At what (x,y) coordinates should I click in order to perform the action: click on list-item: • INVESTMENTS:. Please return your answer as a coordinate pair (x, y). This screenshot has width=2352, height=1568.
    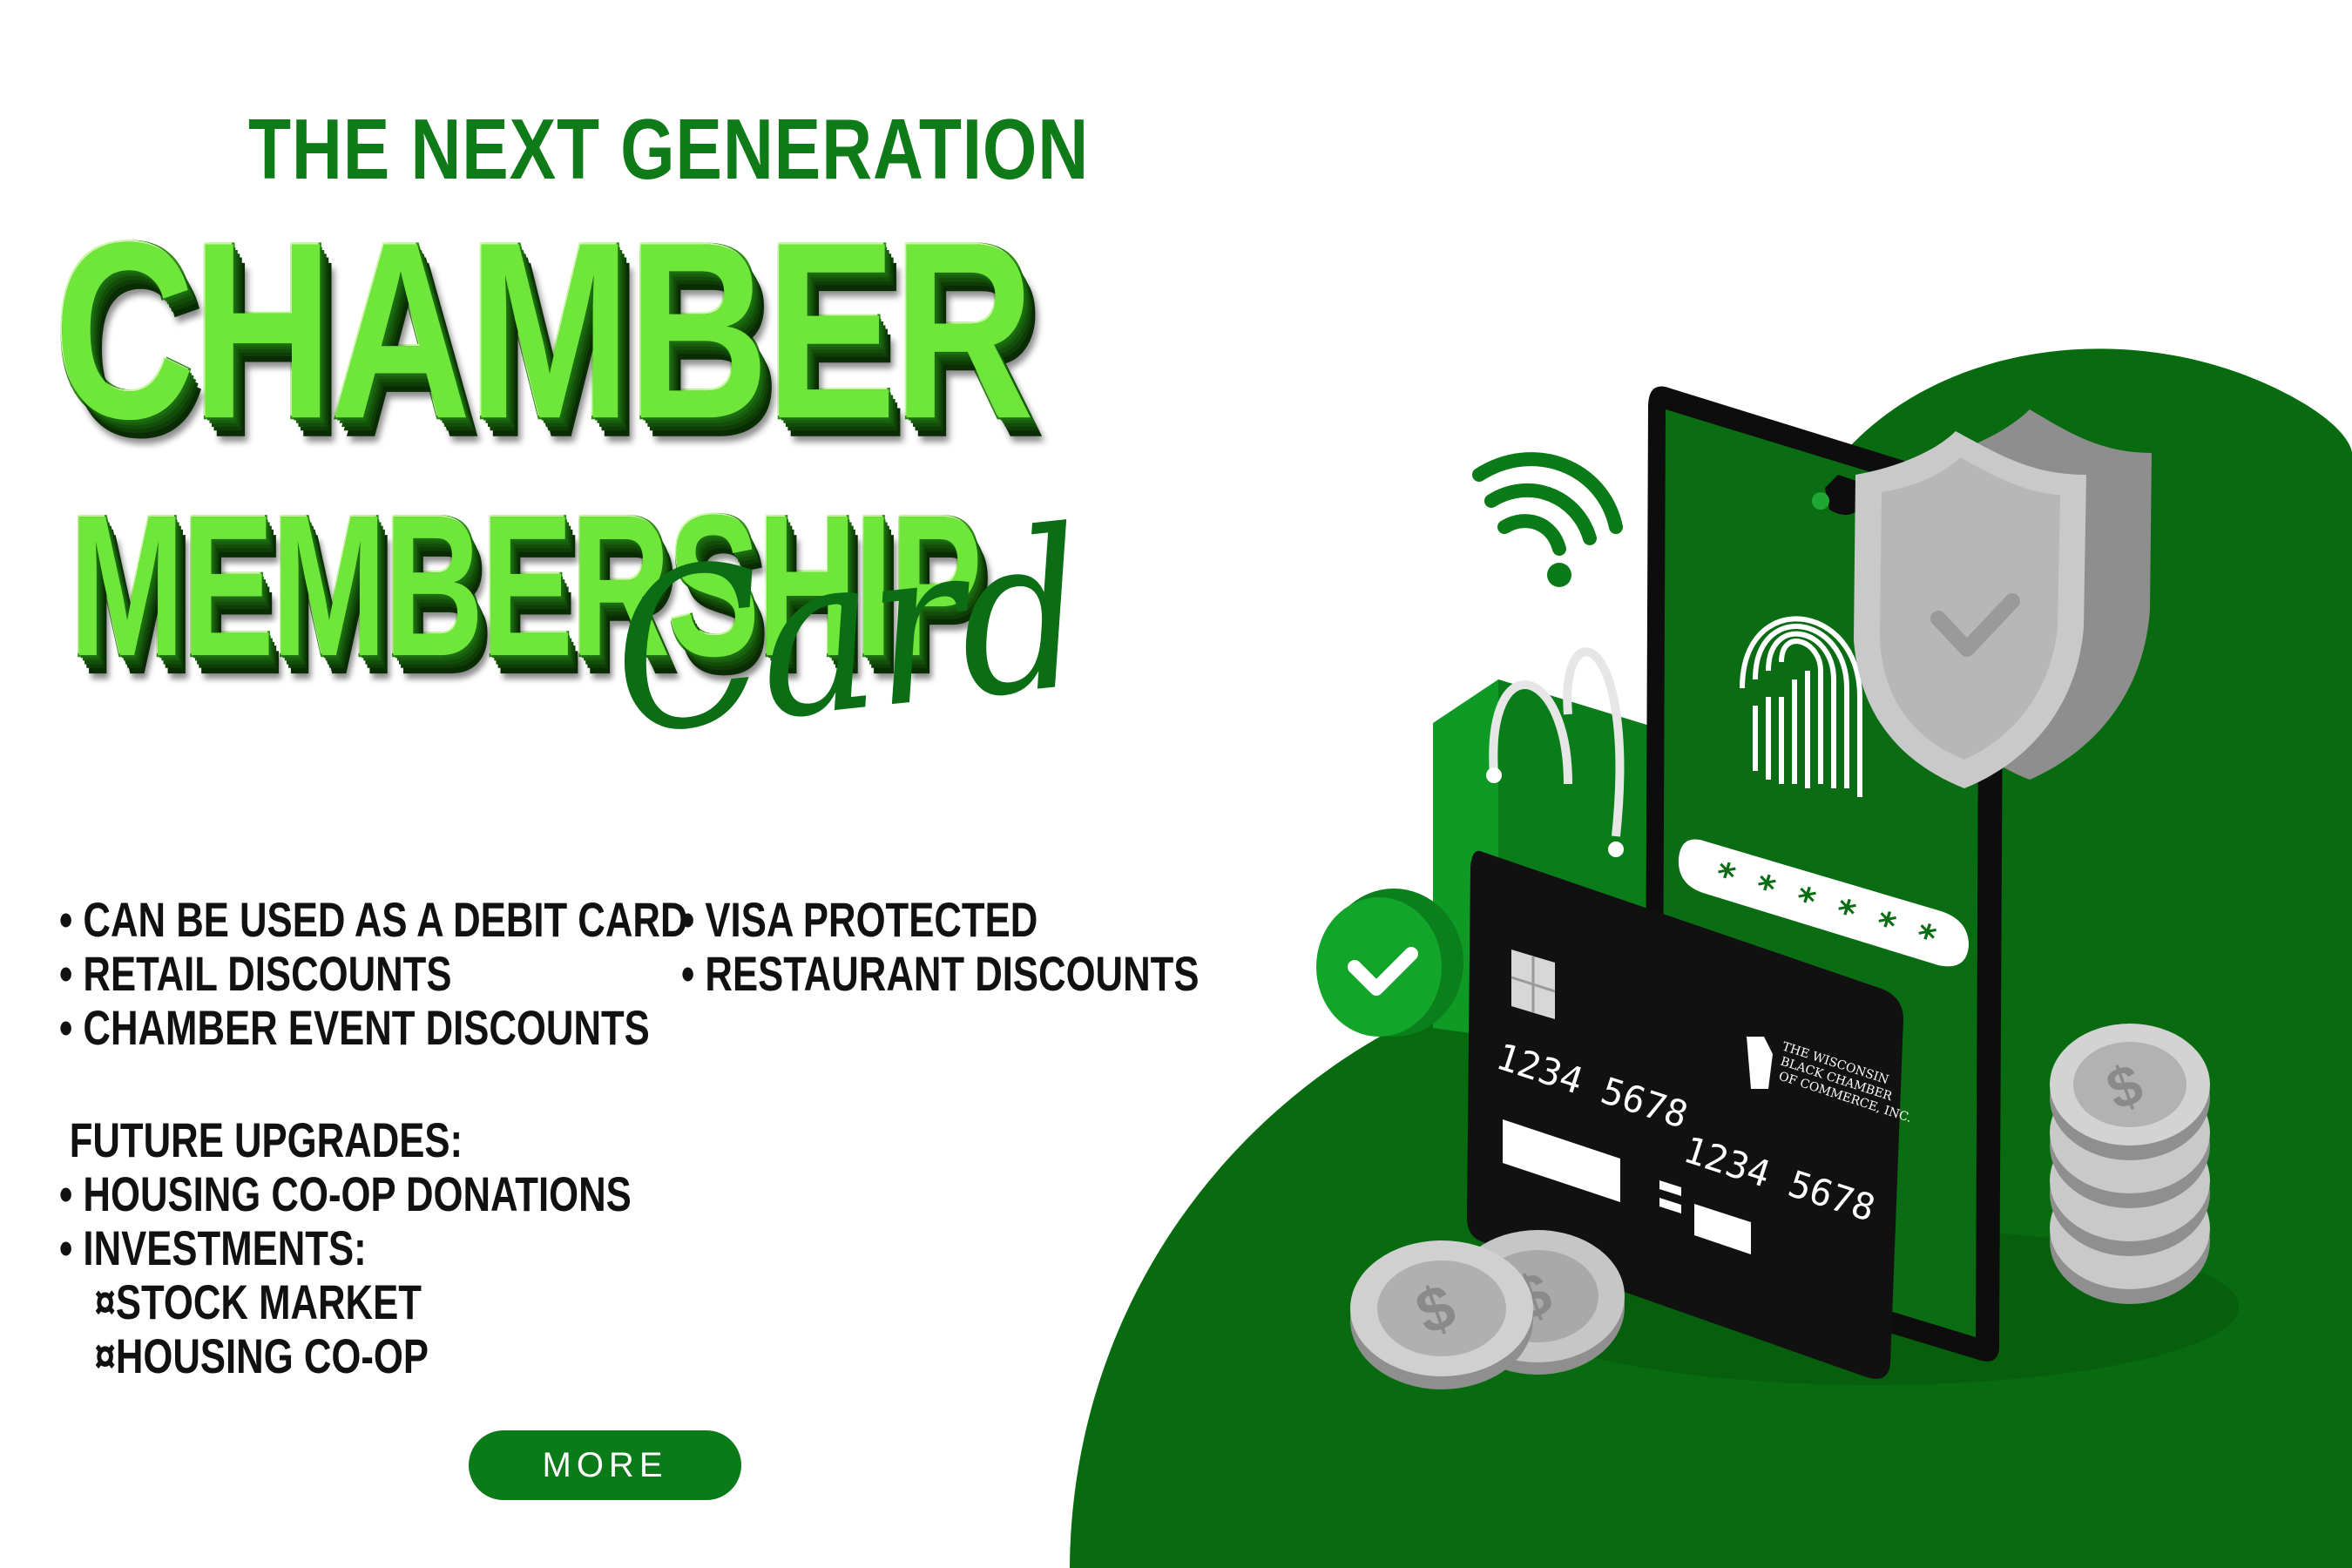
    Looking at the image, I should click on (213, 1247).